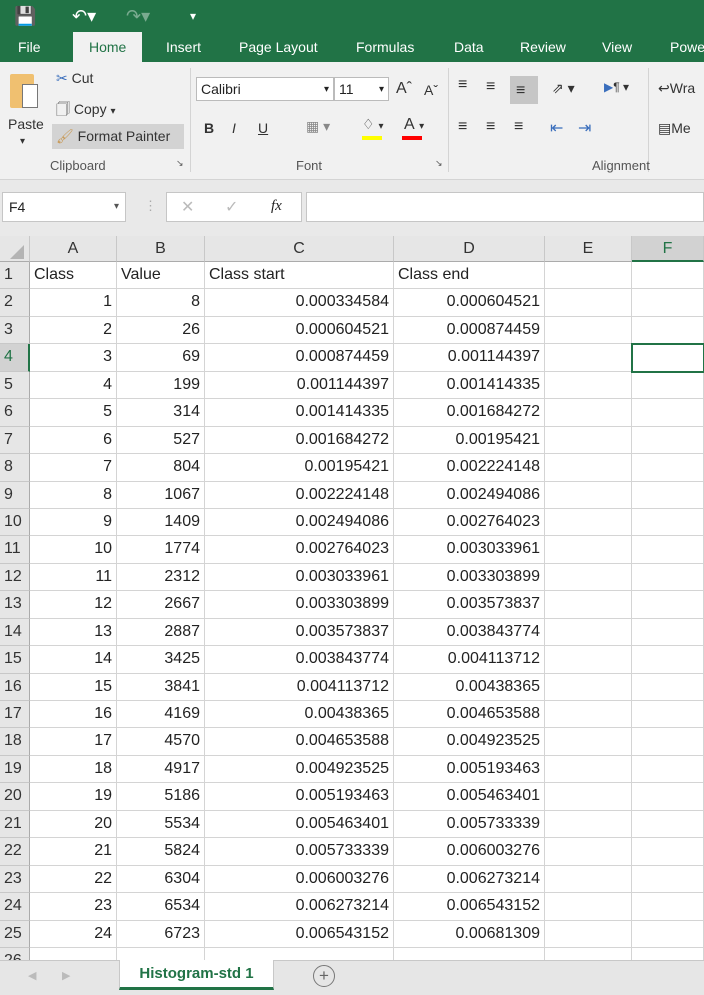 The image size is (704, 995). Describe the element at coordinates (469, 934) in the screenshot. I see `cell-d25: 0.00681309` at that location.